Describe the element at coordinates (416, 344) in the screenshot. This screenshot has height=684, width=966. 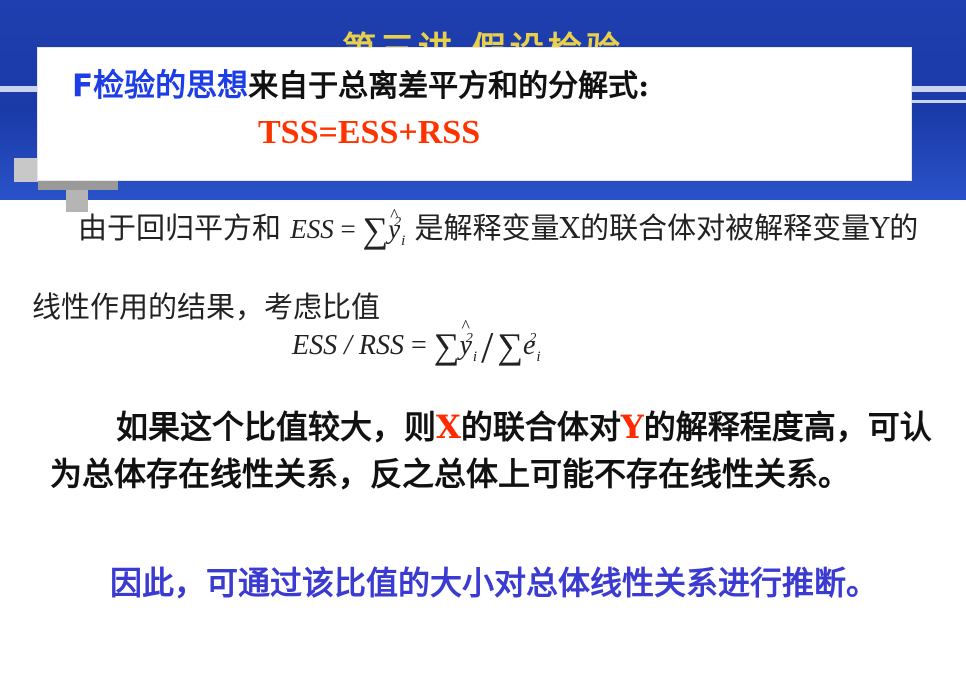
I see `ratio-equation: ESS / RSS = ∑y2i/∑e2i` at that location.